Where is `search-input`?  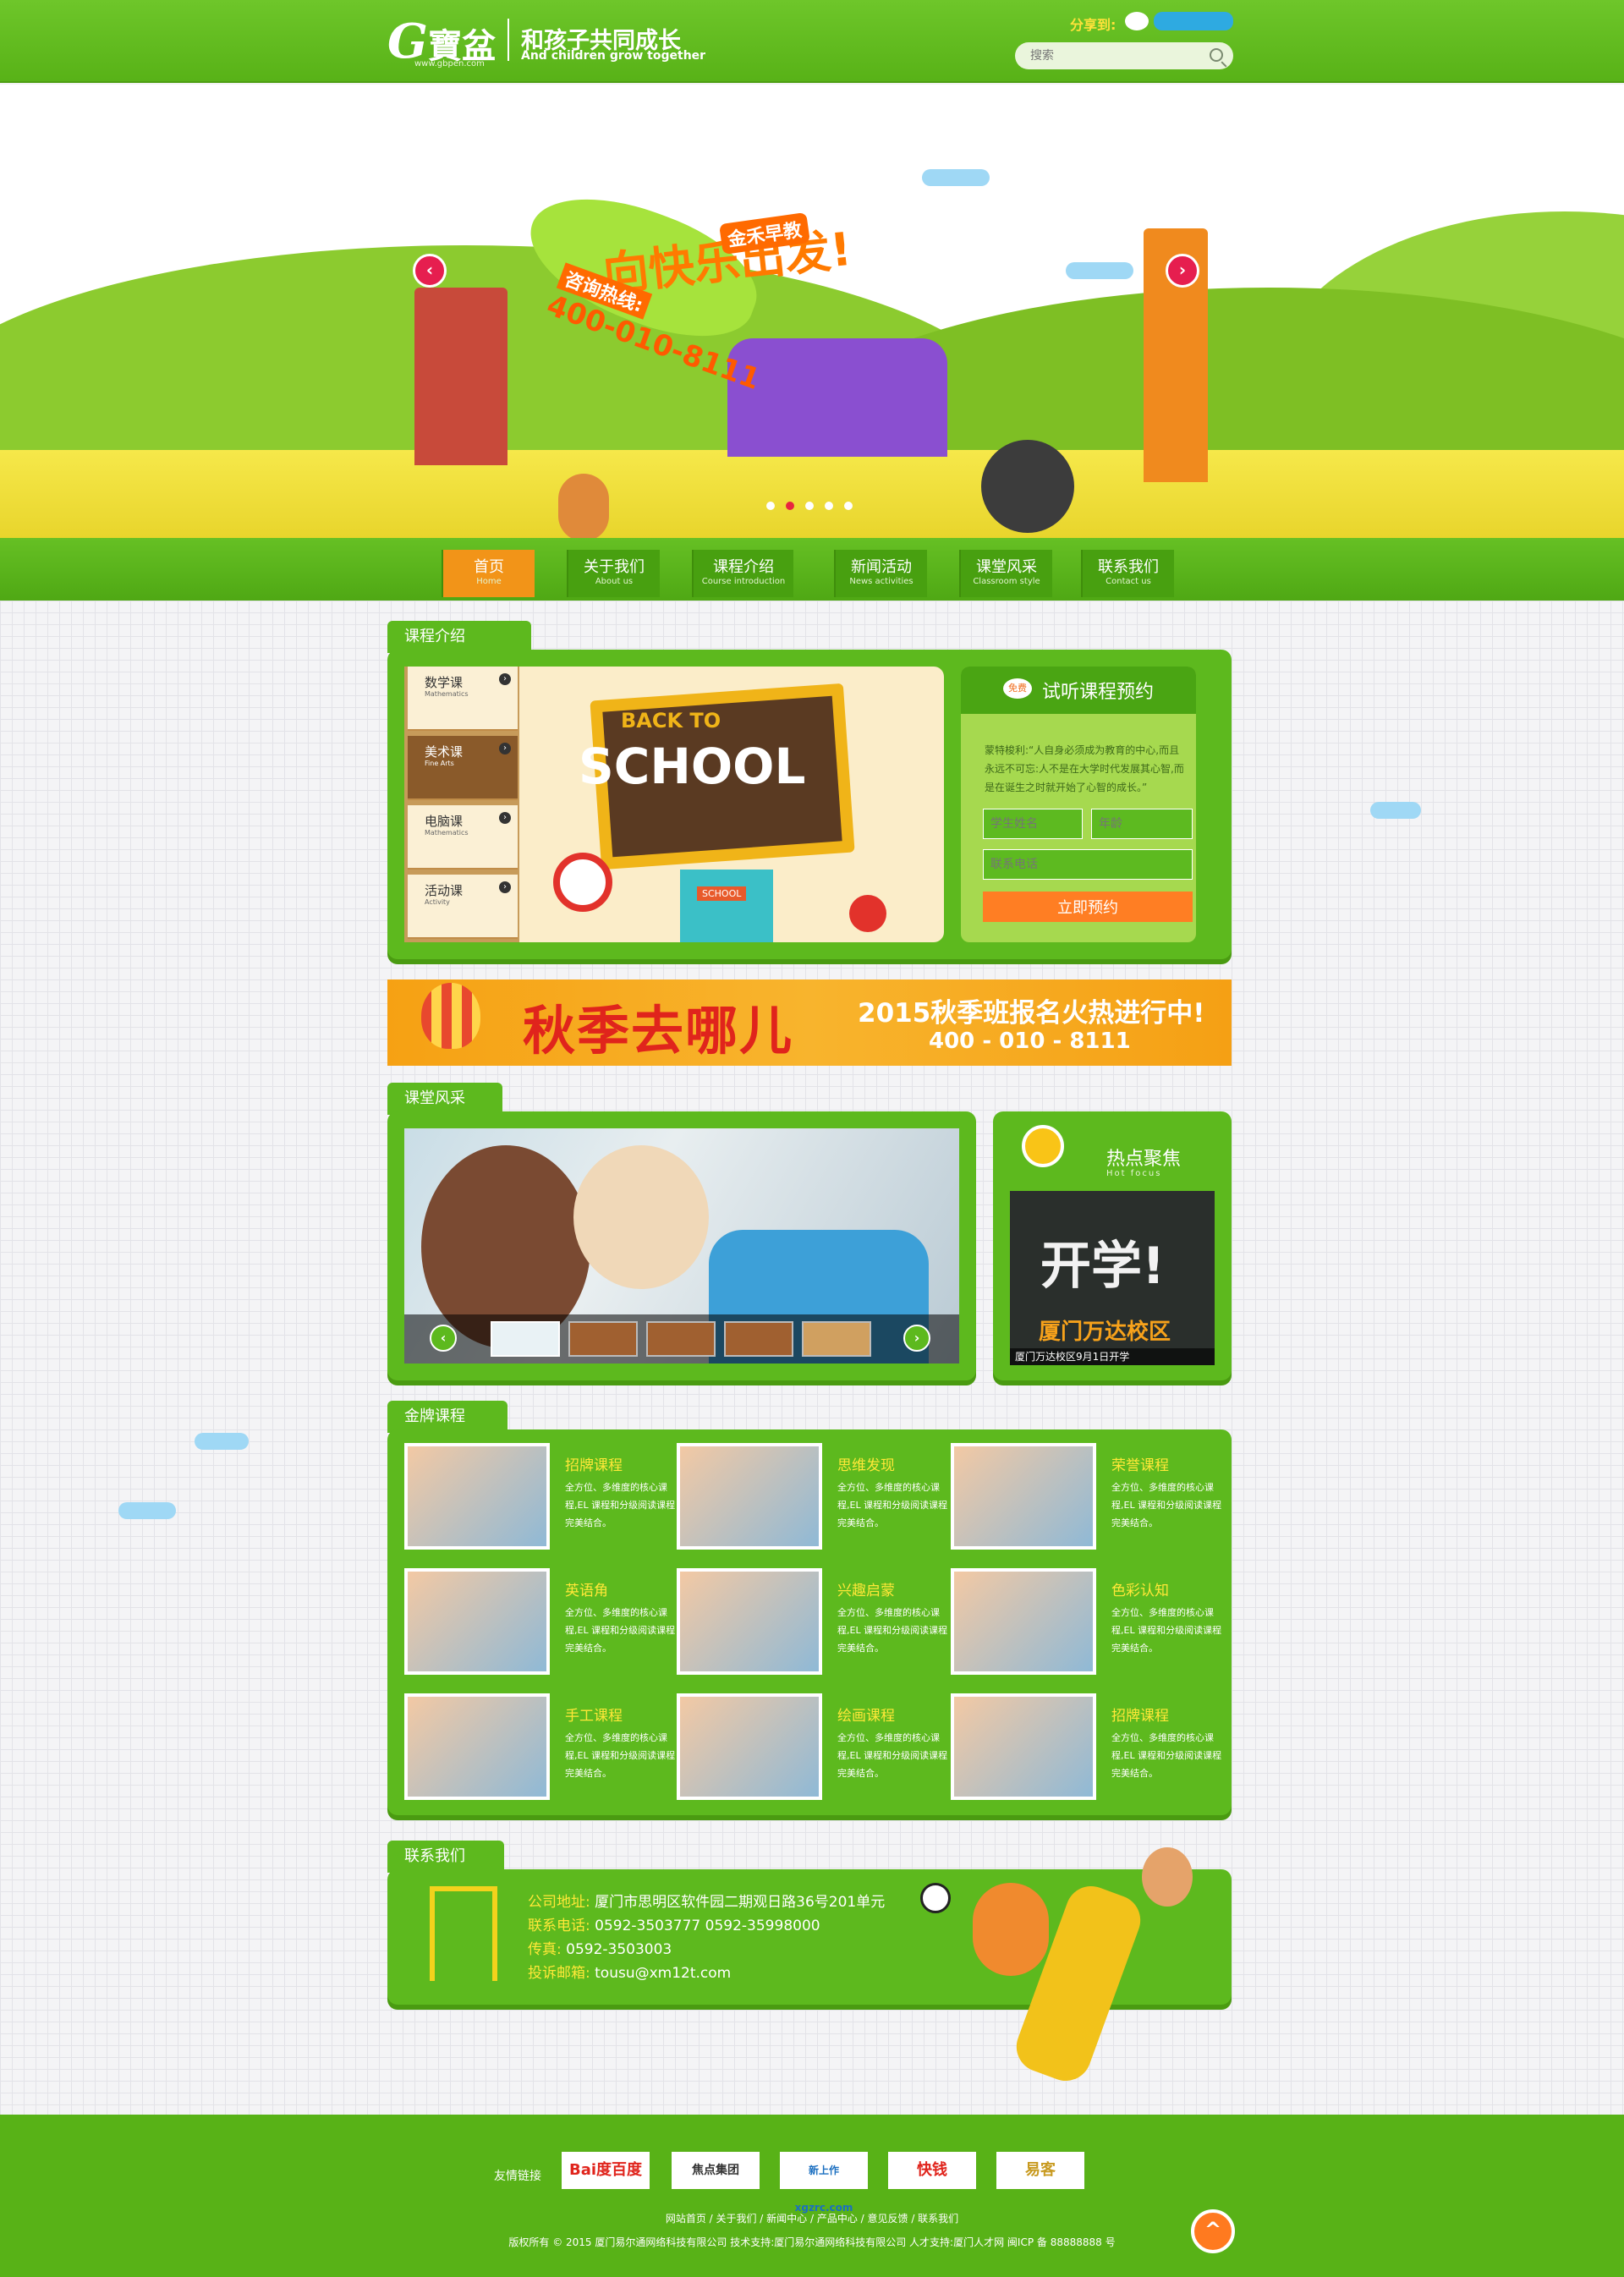
search-input is located at coordinates (1115, 56).